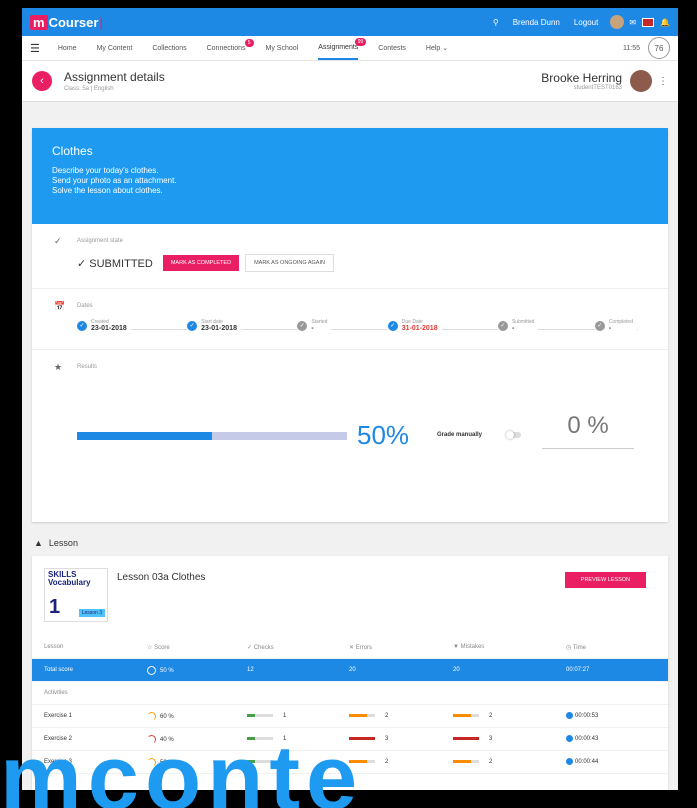 The height and width of the screenshot is (808, 697). Describe the element at coordinates (42, 81) in the screenshot. I see `back-button: ‹` at that location.